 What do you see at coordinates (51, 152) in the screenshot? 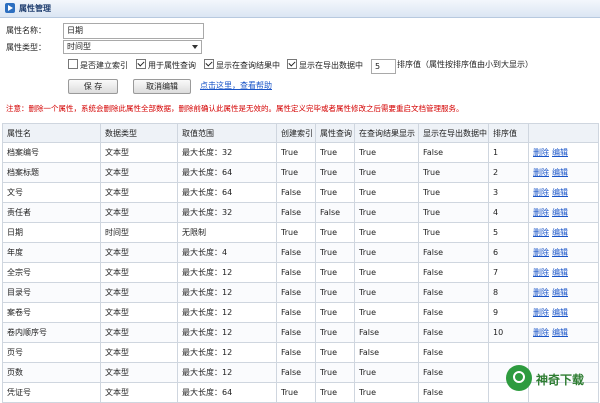
I see `table-cell: 档案编号` at bounding box center [51, 152].